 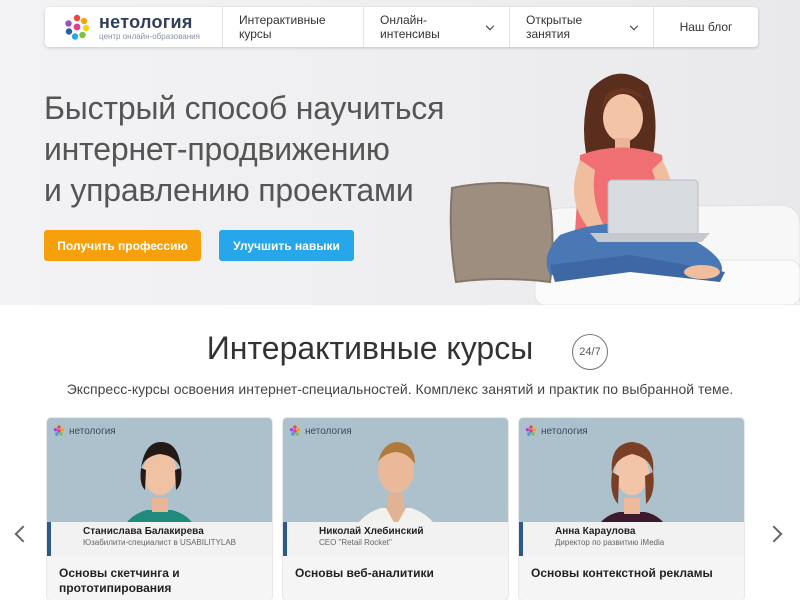 What do you see at coordinates (149, 36) in the screenshot?
I see `logo-tagline: центр онлайн-образования` at bounding box center [149, 36].